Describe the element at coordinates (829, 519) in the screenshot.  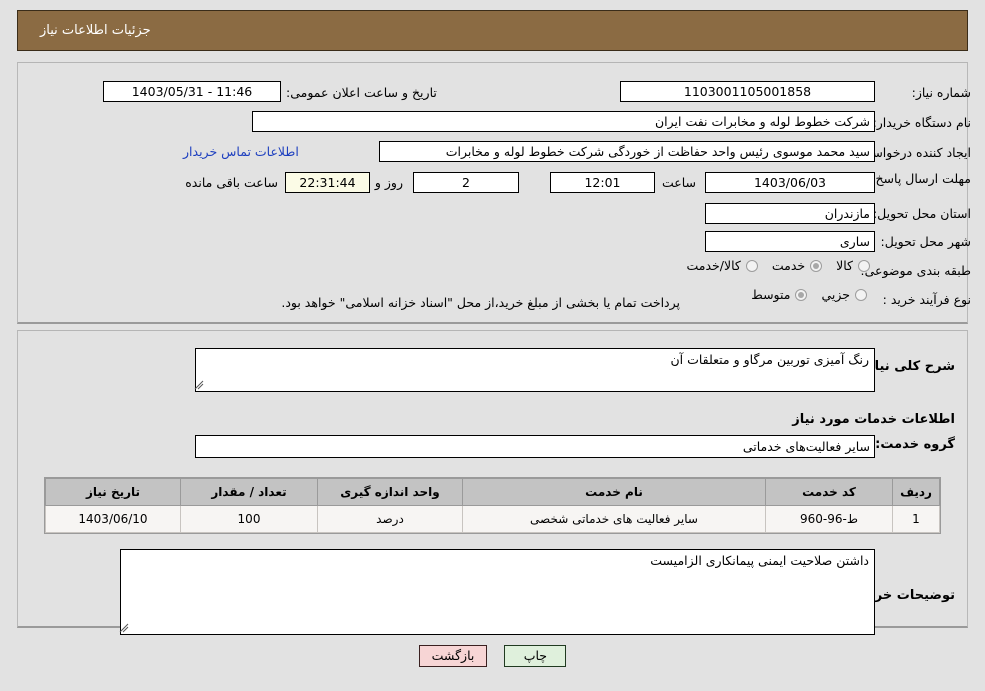
I see `cell-code: ط-96-960` at that location.